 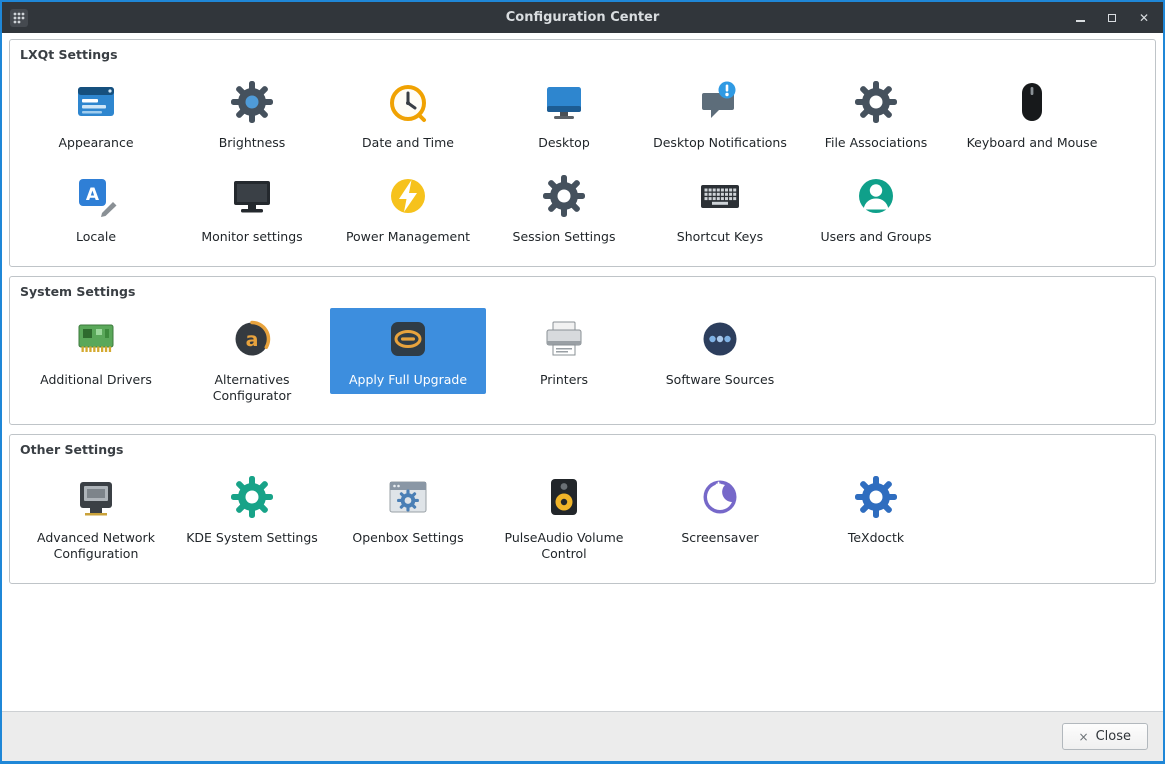 I want to click on close-button-label: Close, so click(x=1113, y=736).